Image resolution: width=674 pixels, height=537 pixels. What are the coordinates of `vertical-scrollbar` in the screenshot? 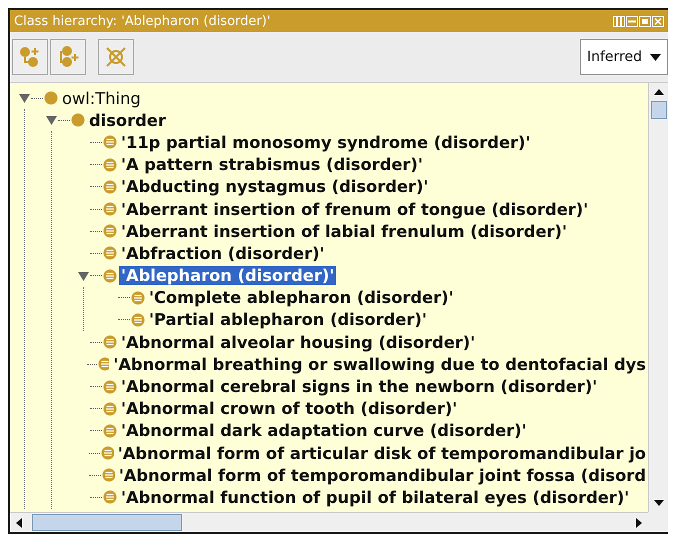 It's located at (658, 297).